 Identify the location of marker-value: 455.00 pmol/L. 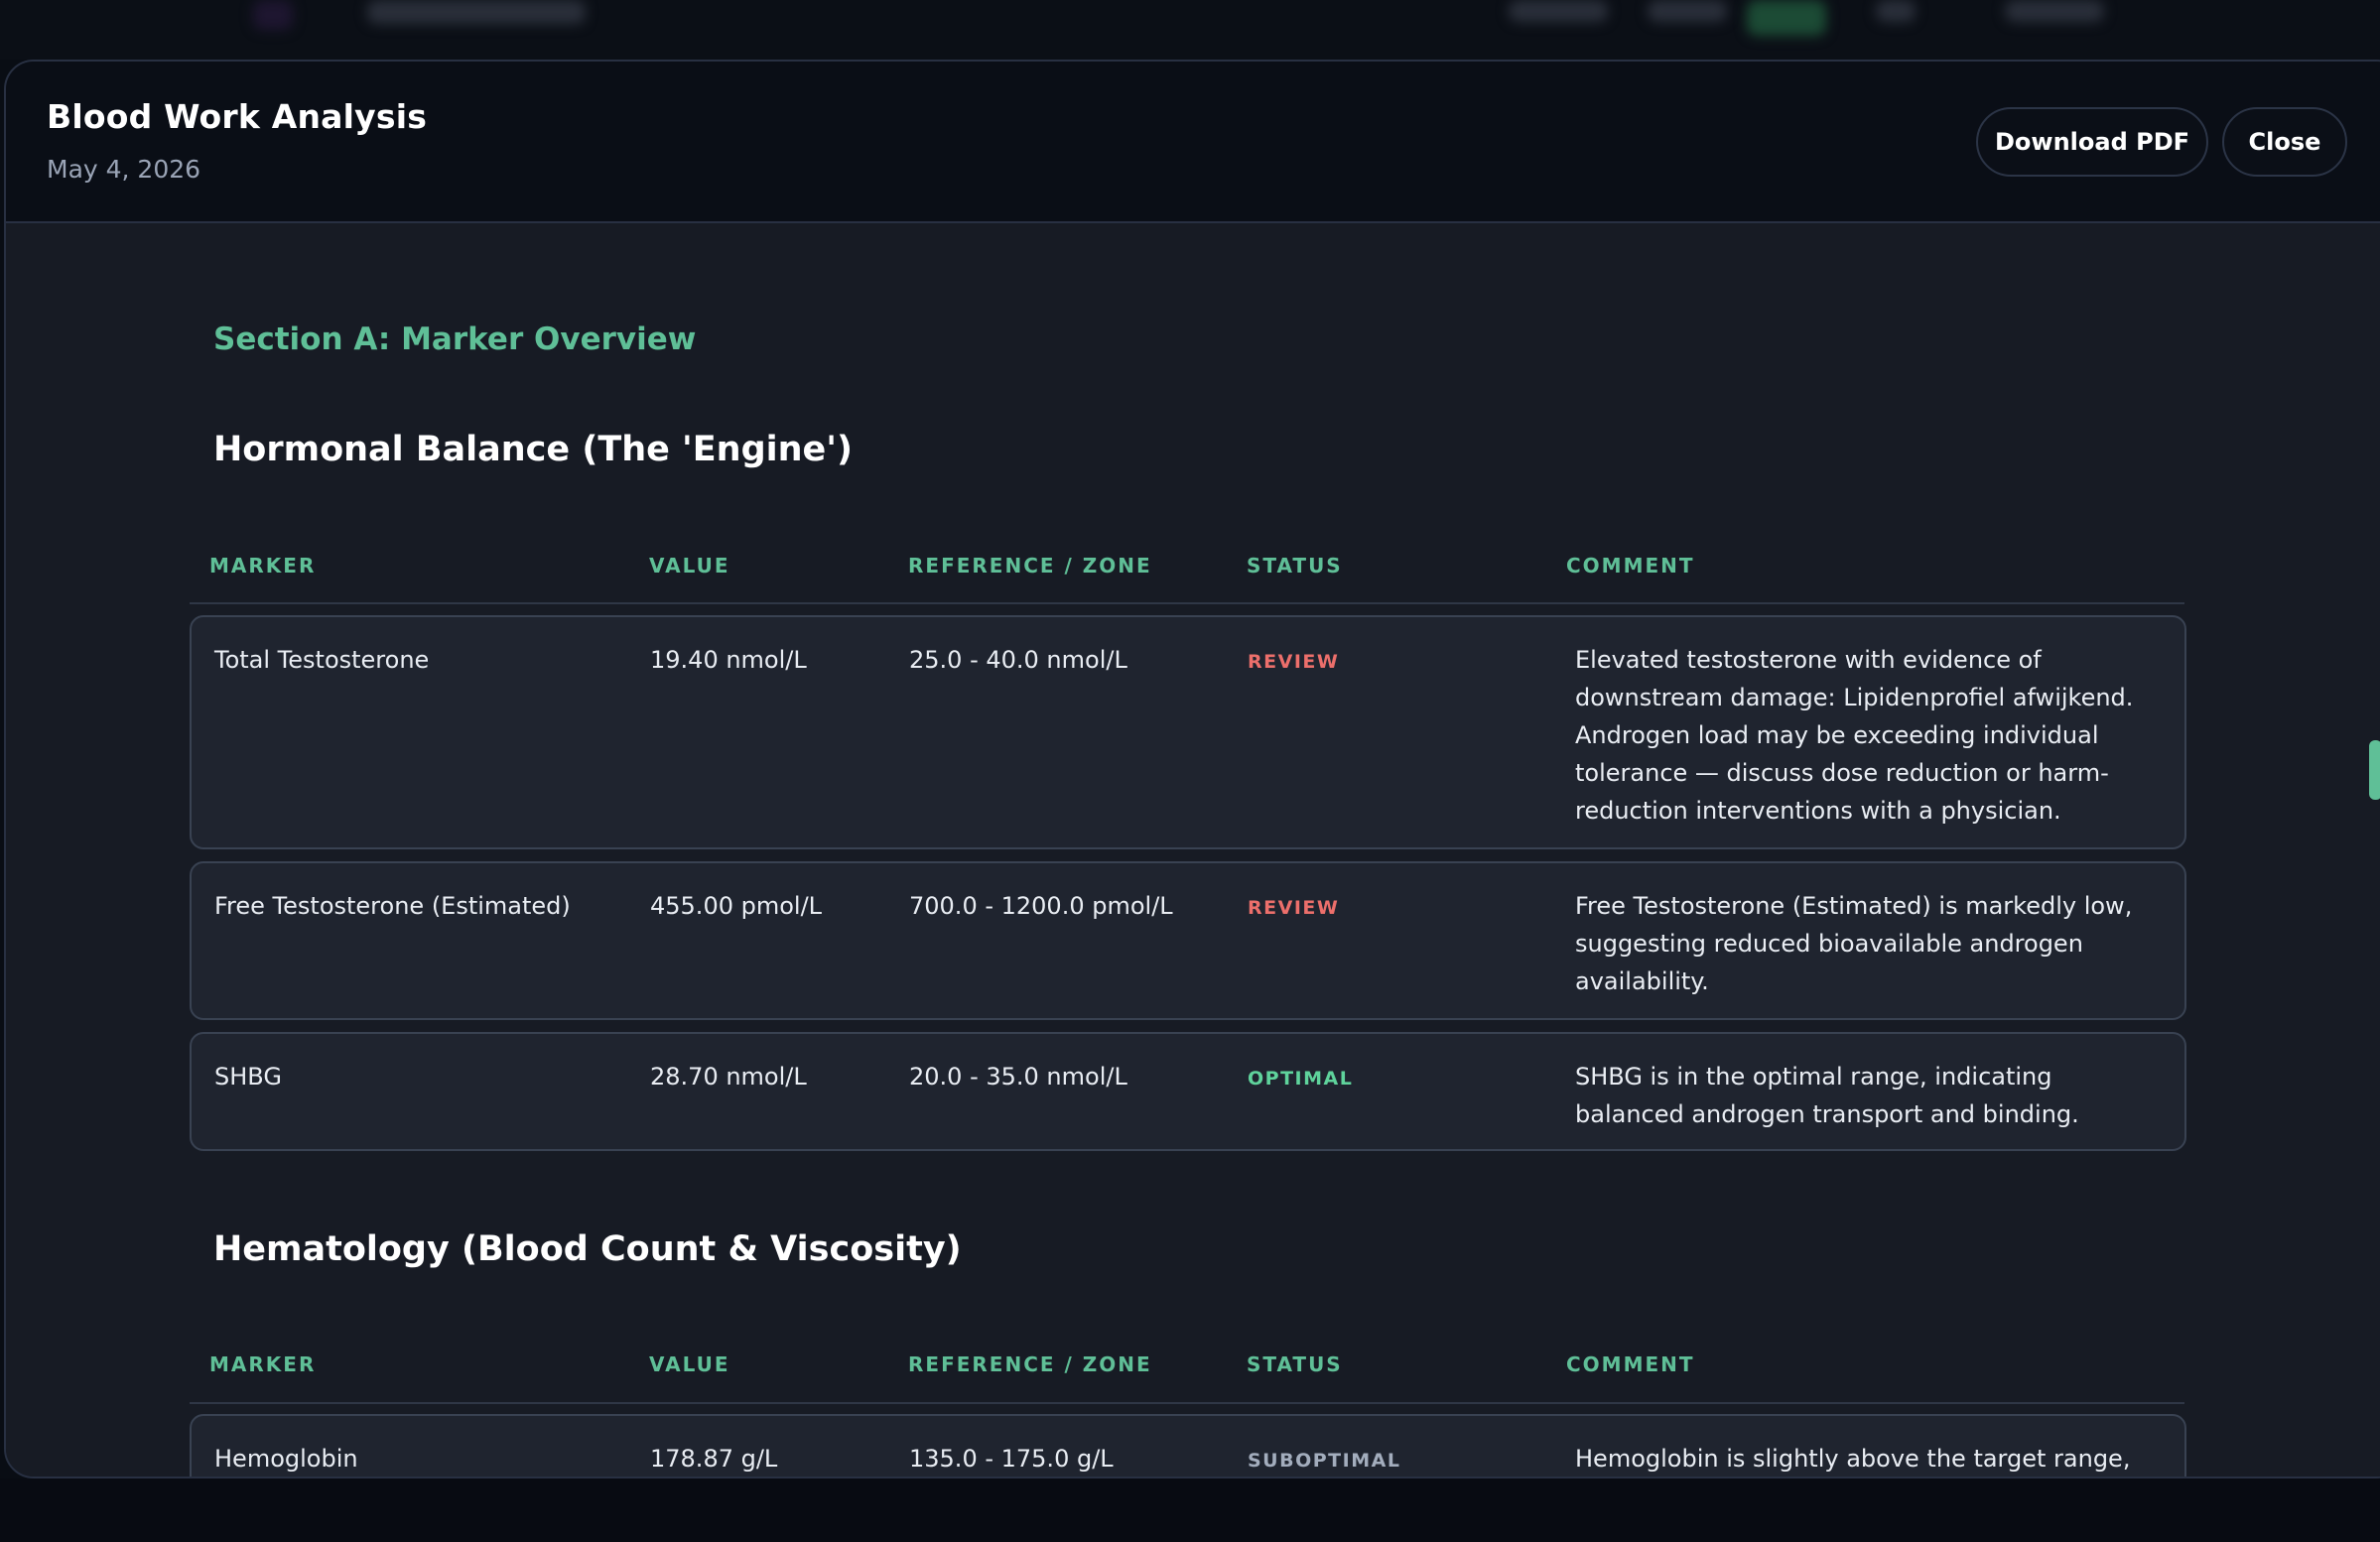
(736, 906).